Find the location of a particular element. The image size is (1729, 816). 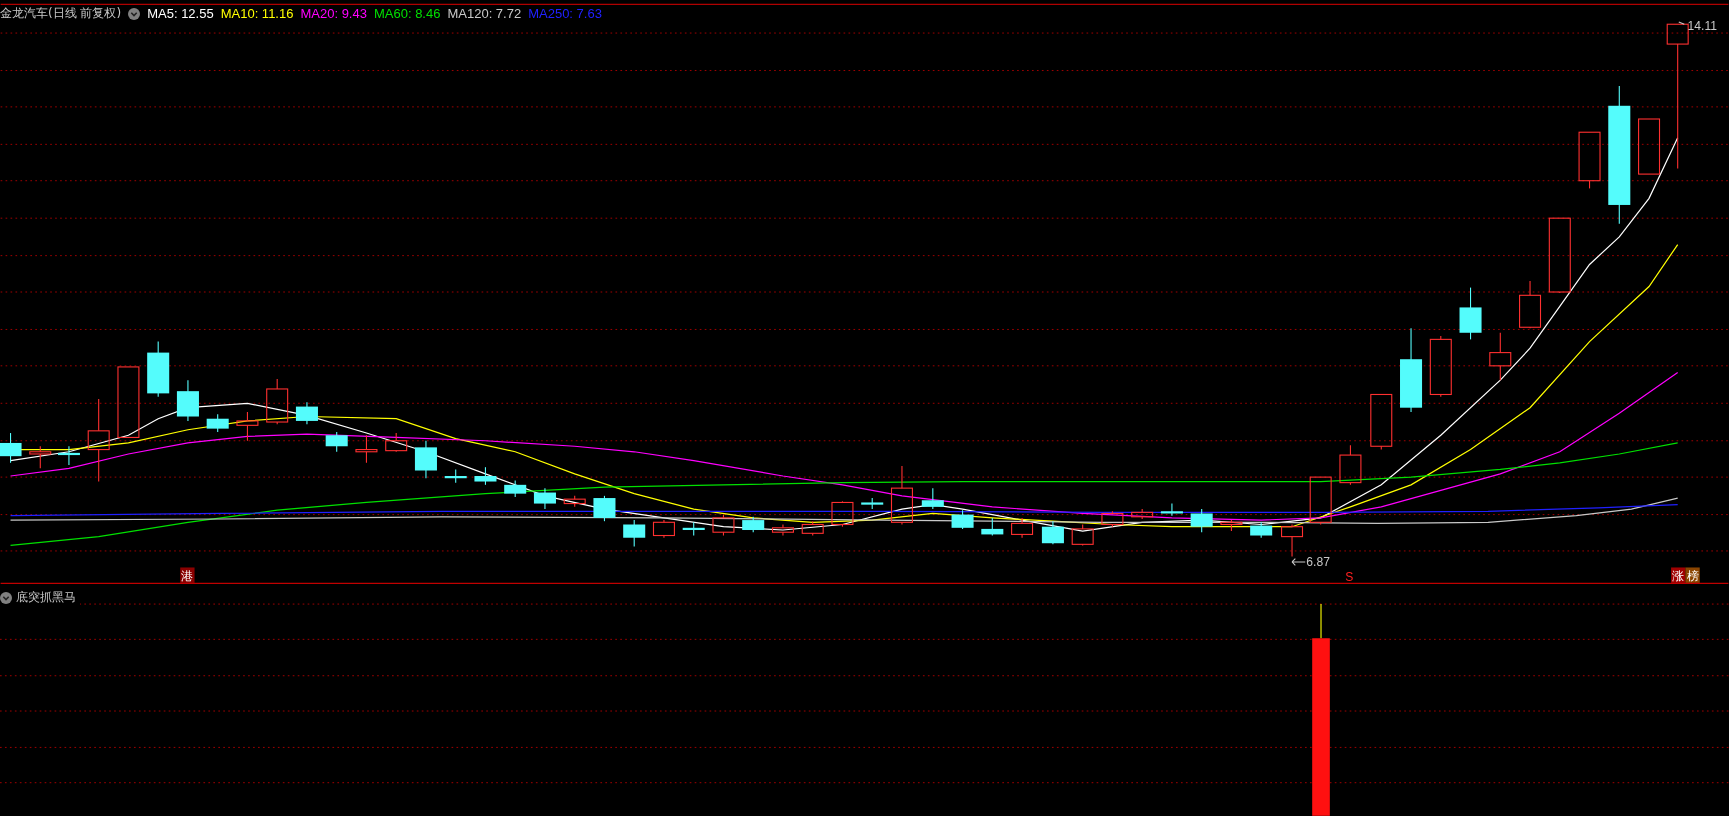

moving-average-value: MA20: 9.43 is located at coordinates (333, 13).